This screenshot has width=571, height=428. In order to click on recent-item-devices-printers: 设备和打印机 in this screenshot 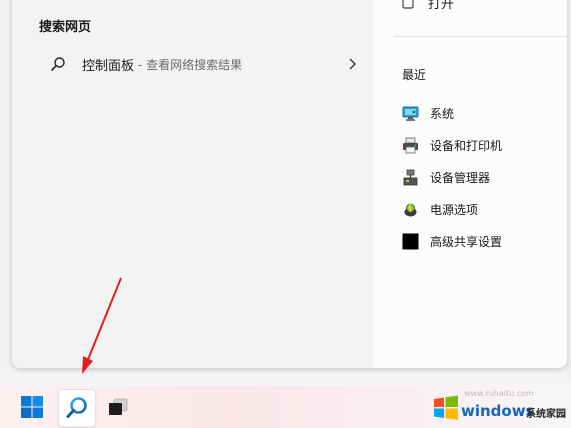, I will do `click(452, 145)`.